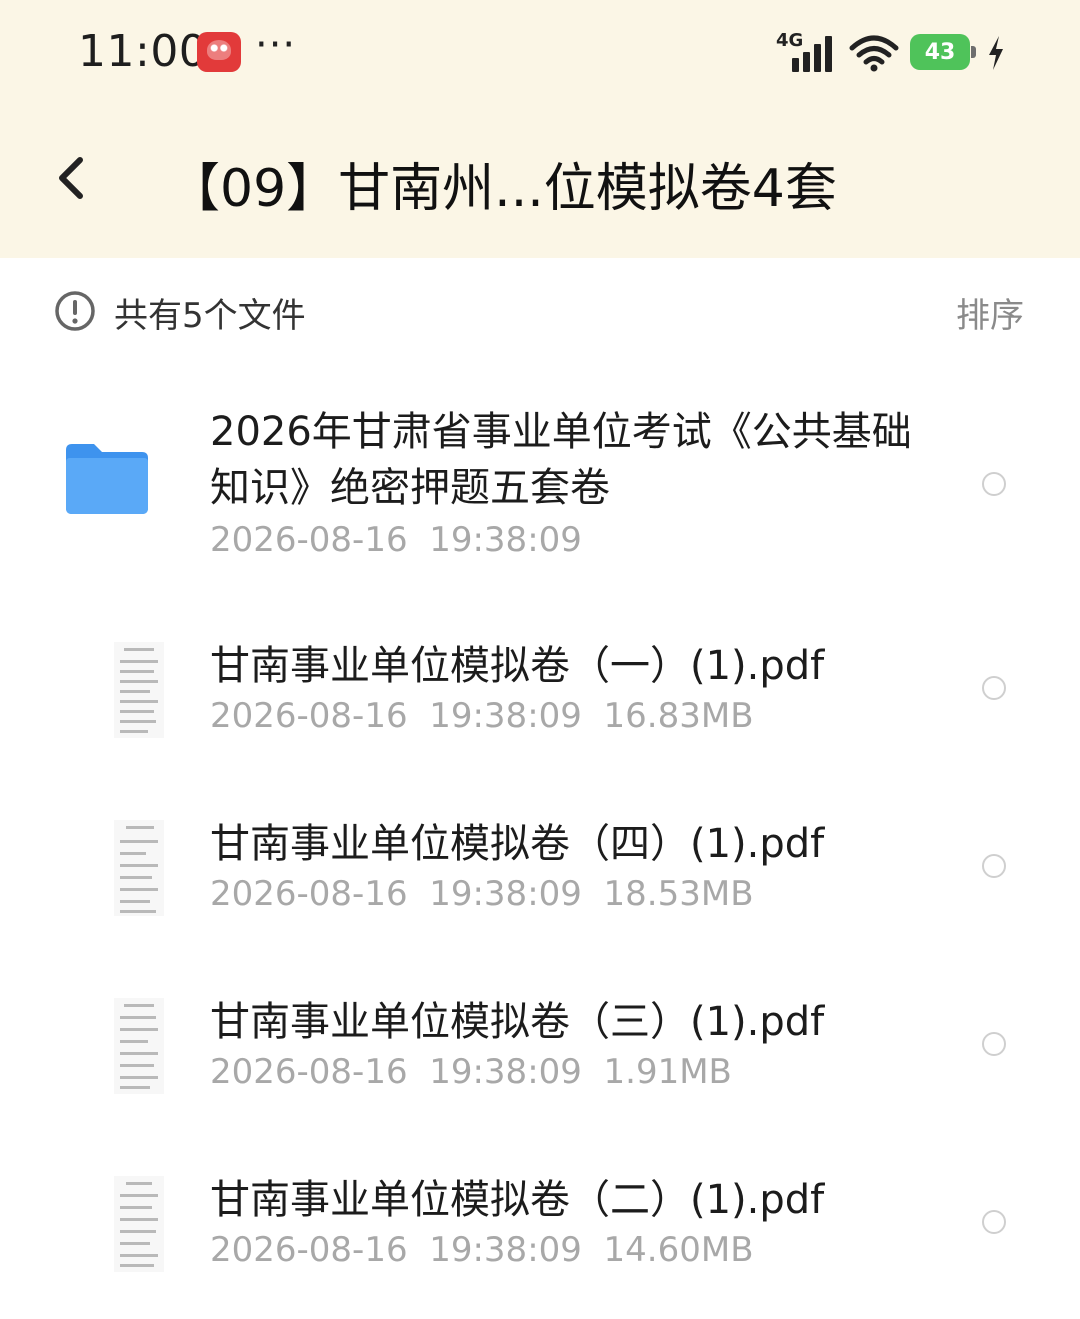  I want to click on file-name: 甘南事业单位模拟卷（三）(1).pdf, so click(517, 1022).